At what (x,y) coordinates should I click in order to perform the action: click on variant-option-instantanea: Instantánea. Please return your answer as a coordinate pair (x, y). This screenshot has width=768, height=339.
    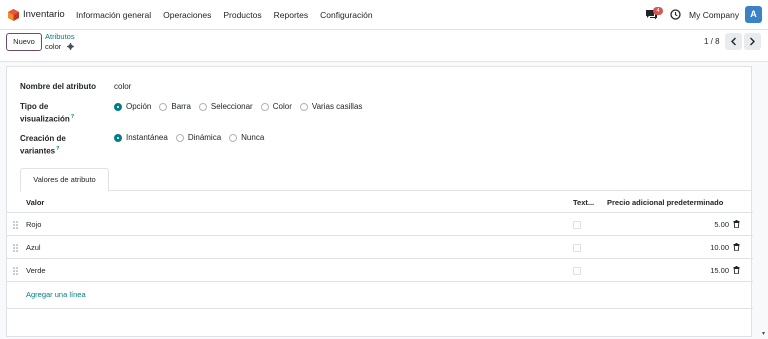
    Looking at the image, I should click on (141, 137).